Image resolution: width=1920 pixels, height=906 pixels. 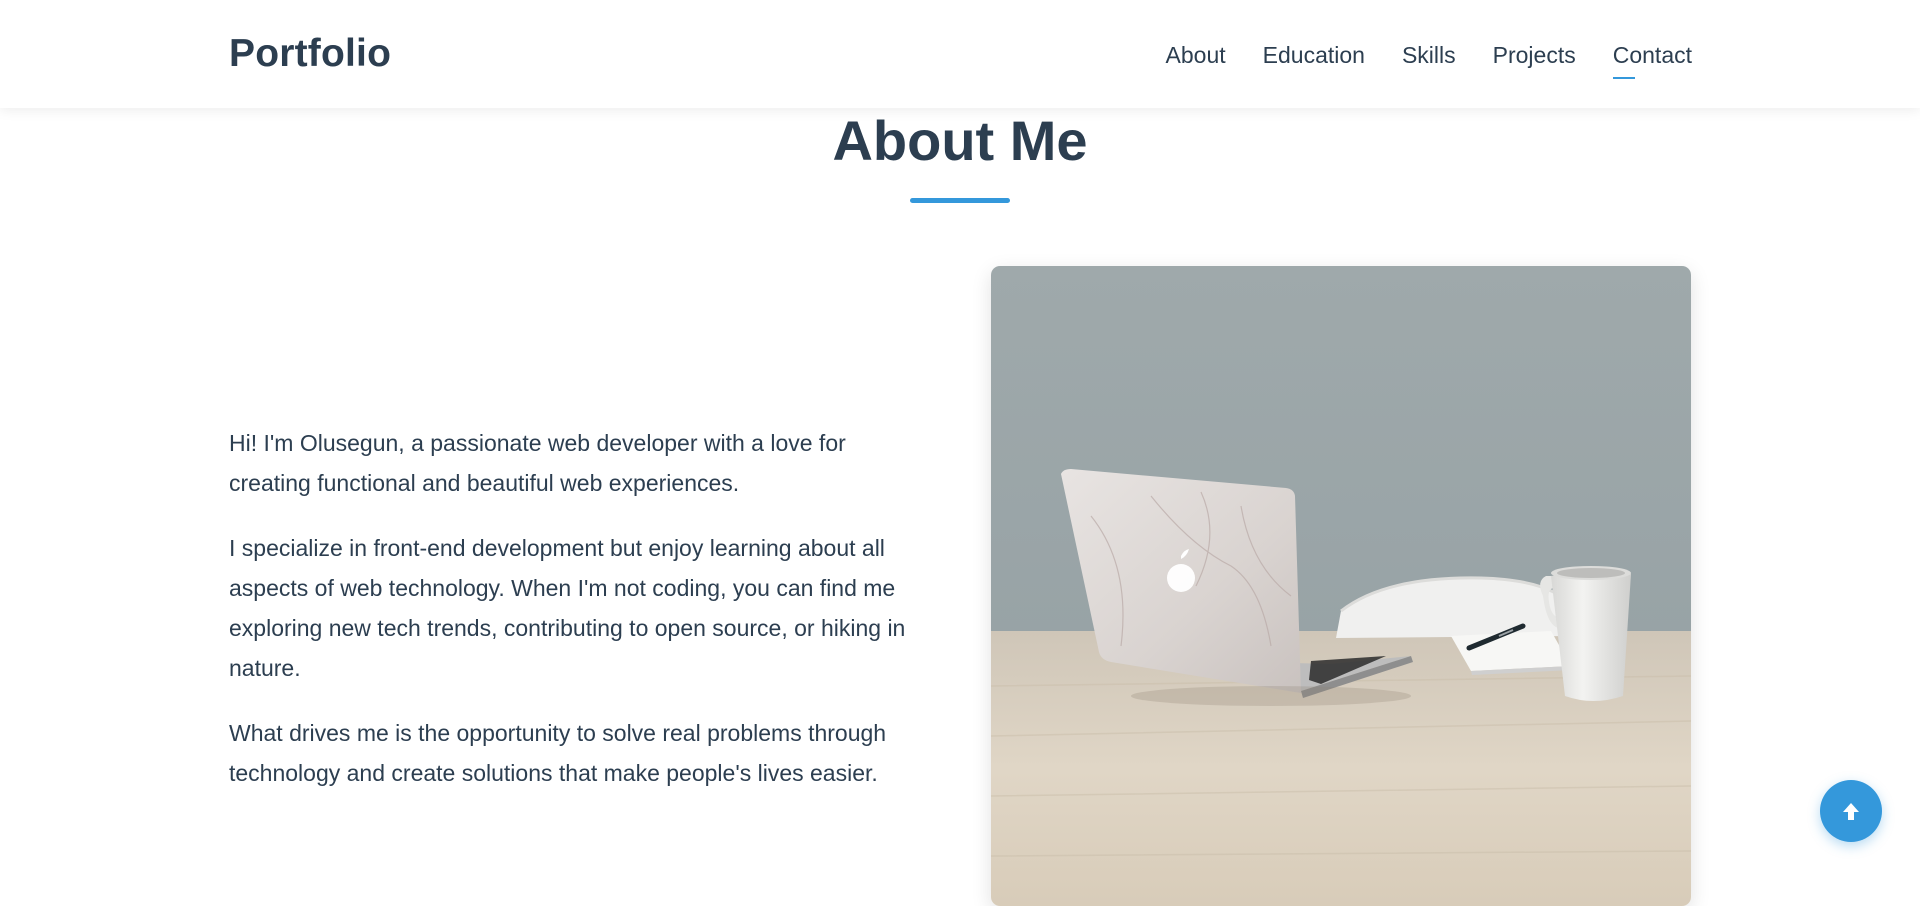 I want to click on nav-link-education: Education, so click(x=1314, y=55).